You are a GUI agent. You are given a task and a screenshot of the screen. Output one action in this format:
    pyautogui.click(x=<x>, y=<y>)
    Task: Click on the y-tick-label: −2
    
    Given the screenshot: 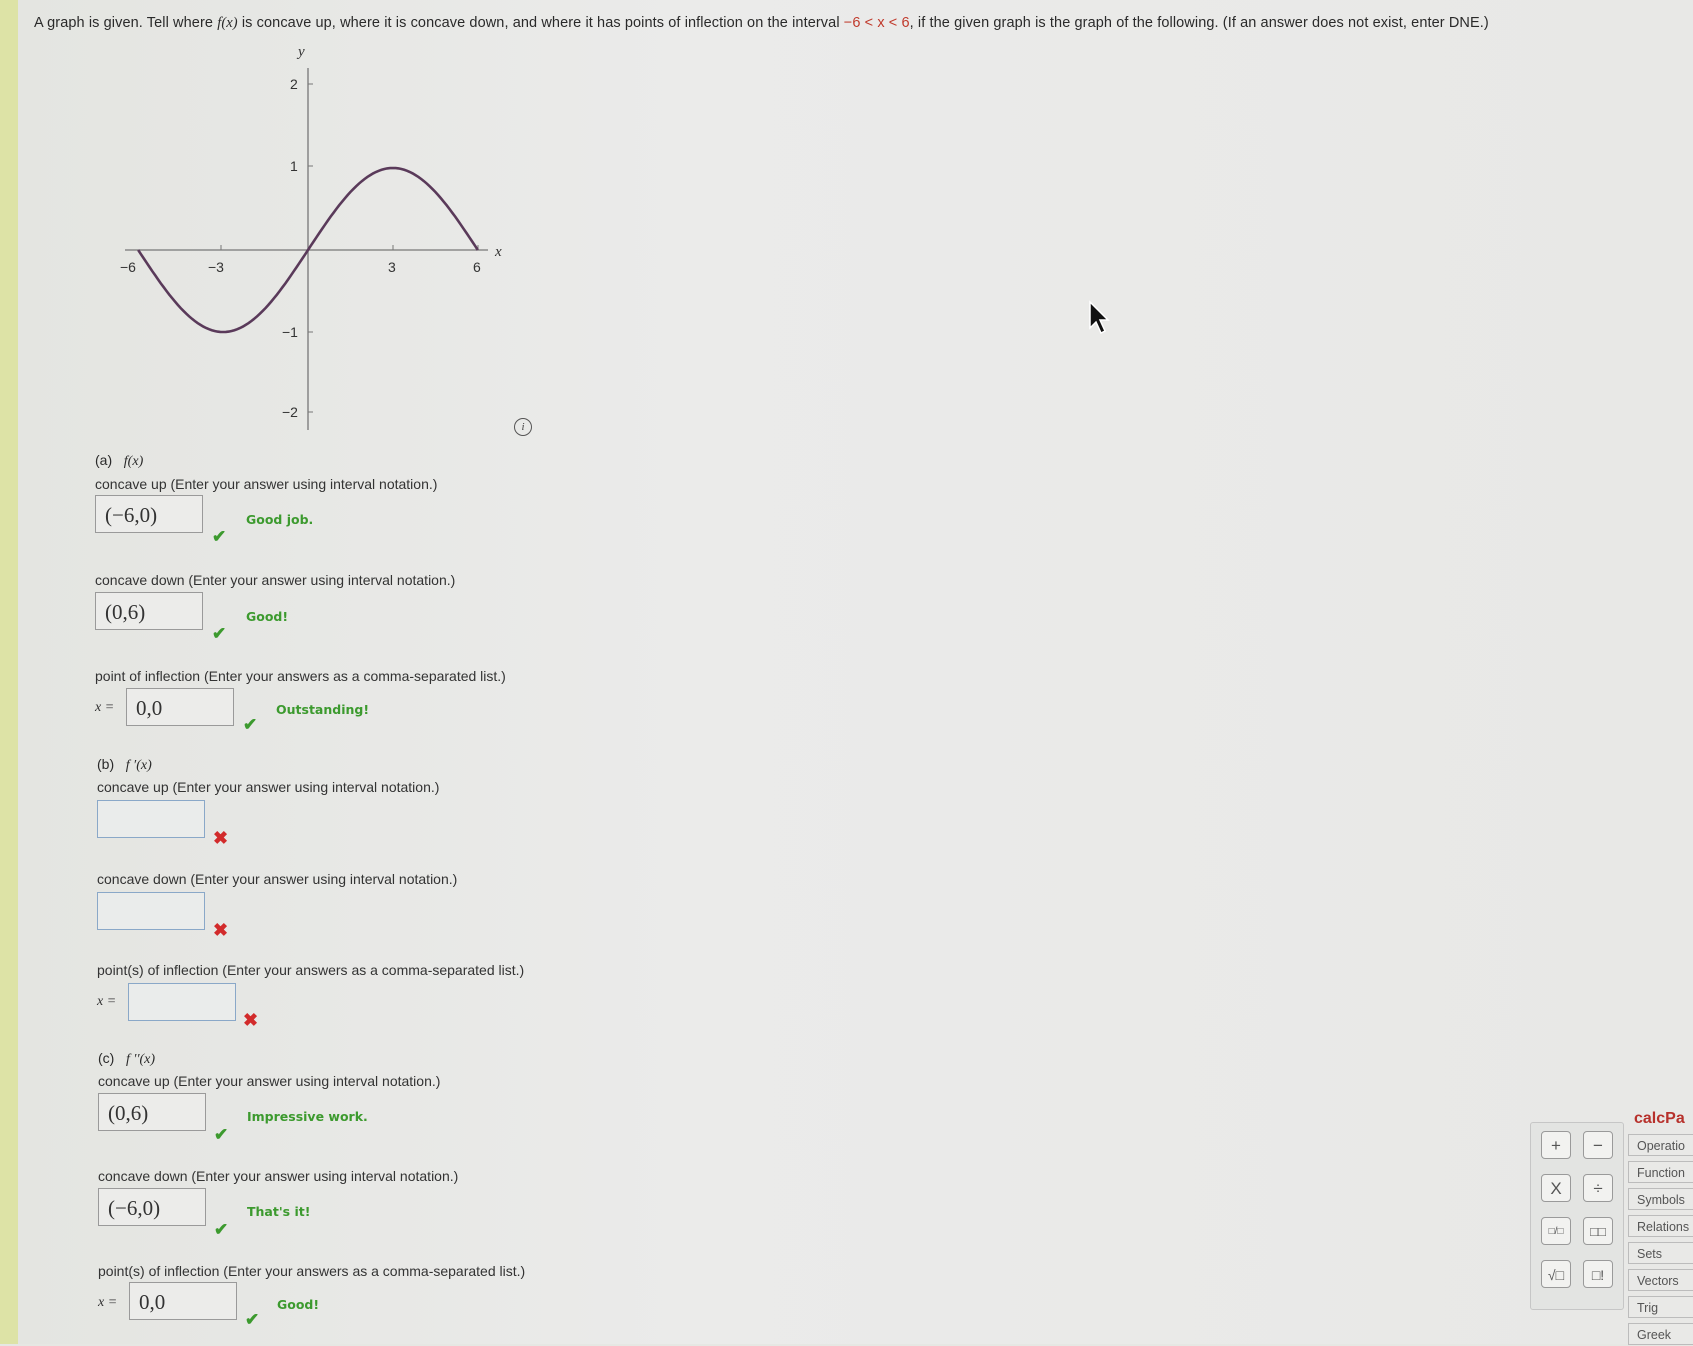 What is the action you would take?
    pyautogui.click(x=290, y=412)
    